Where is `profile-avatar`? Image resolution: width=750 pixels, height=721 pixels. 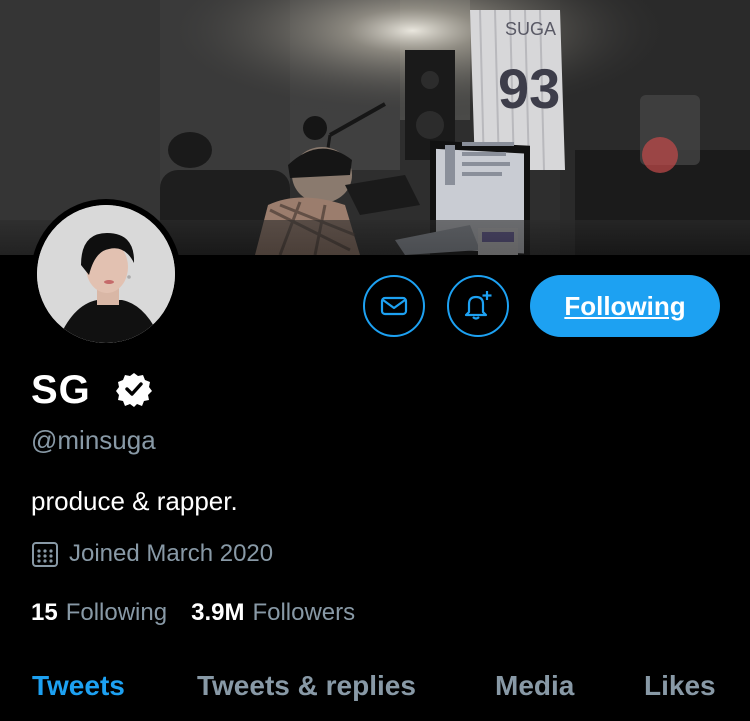
profile-avatar is located at coordinates (106, 274).